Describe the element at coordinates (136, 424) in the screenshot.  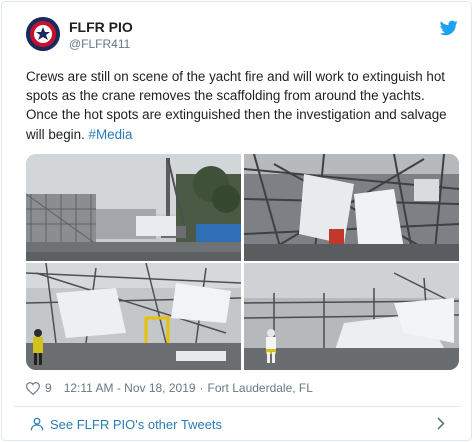
I see `see-other-tweets-label: See FLFR PIO's other Tweets` at that location.